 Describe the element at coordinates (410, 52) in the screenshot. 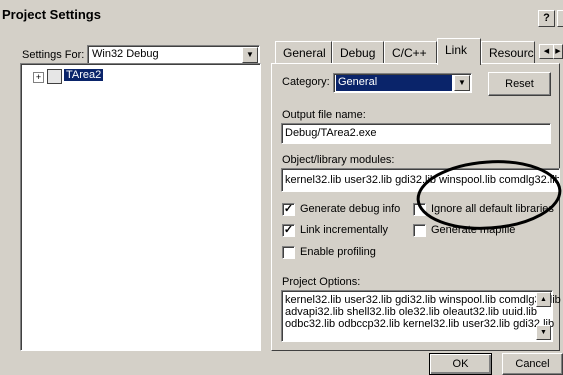

I see `tab-cpp: C/C++` at that location.